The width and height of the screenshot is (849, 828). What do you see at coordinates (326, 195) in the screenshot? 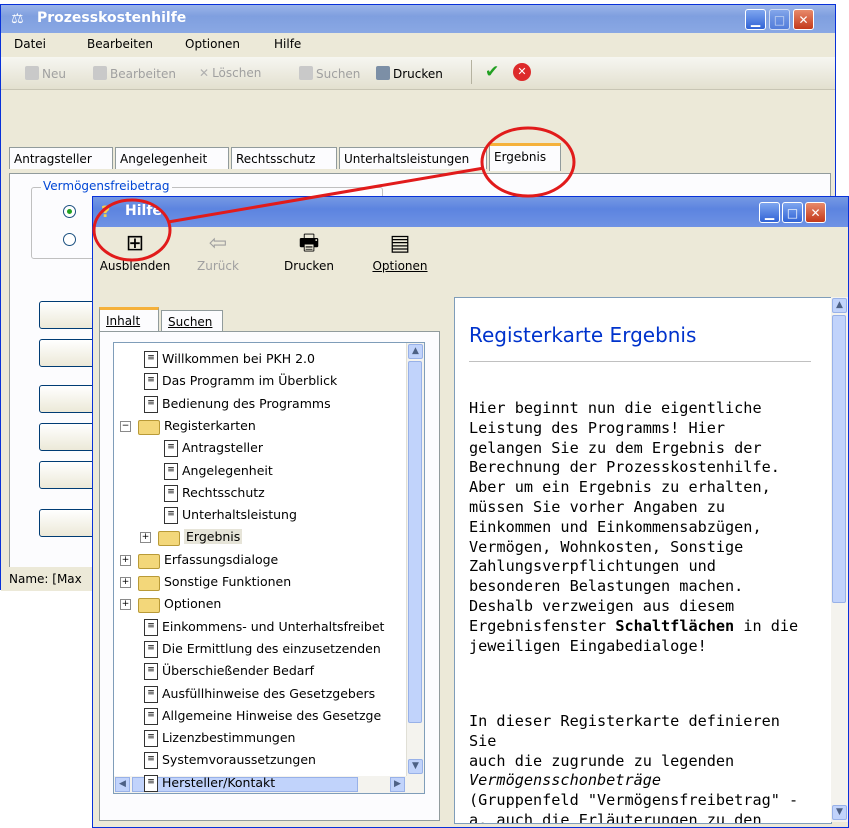
I see `annotation-line` at bounding box center [326, 195].